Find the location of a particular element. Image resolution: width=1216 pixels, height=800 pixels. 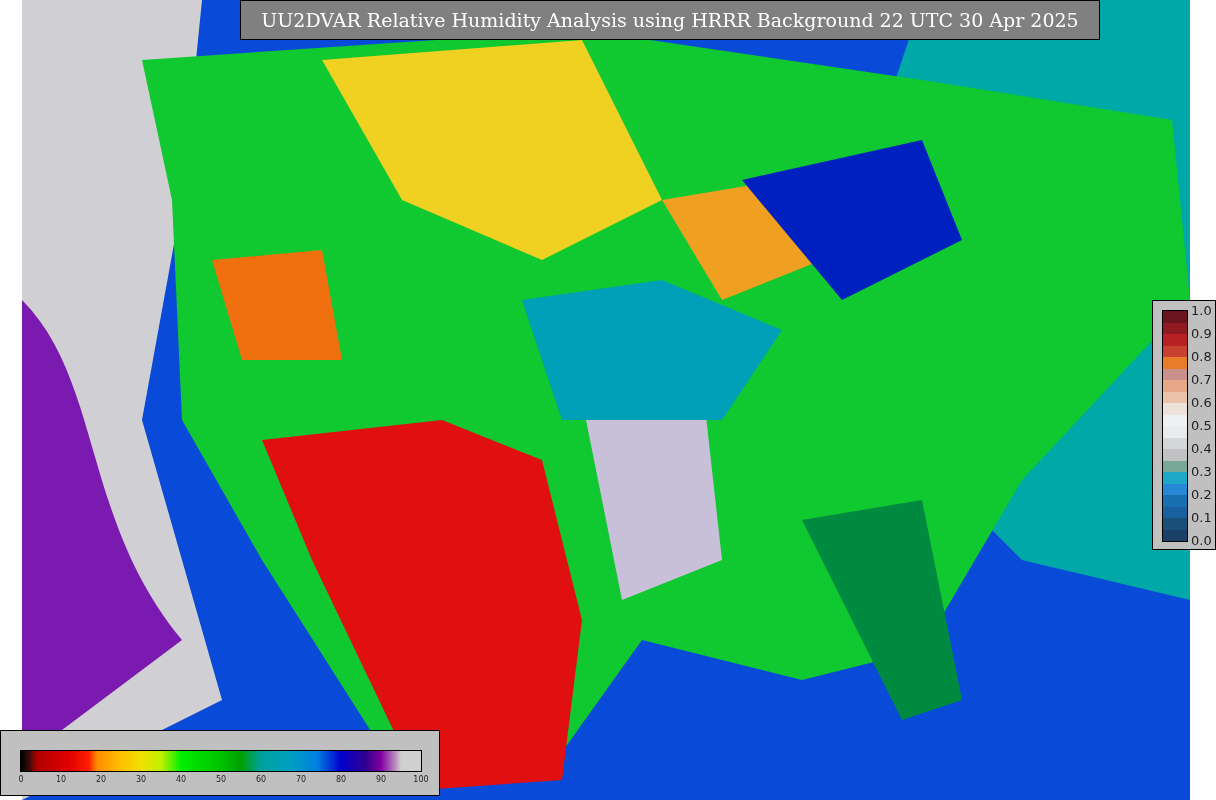

colorbar-tick-label: 0.3 is located at coordinates (1201, 471).